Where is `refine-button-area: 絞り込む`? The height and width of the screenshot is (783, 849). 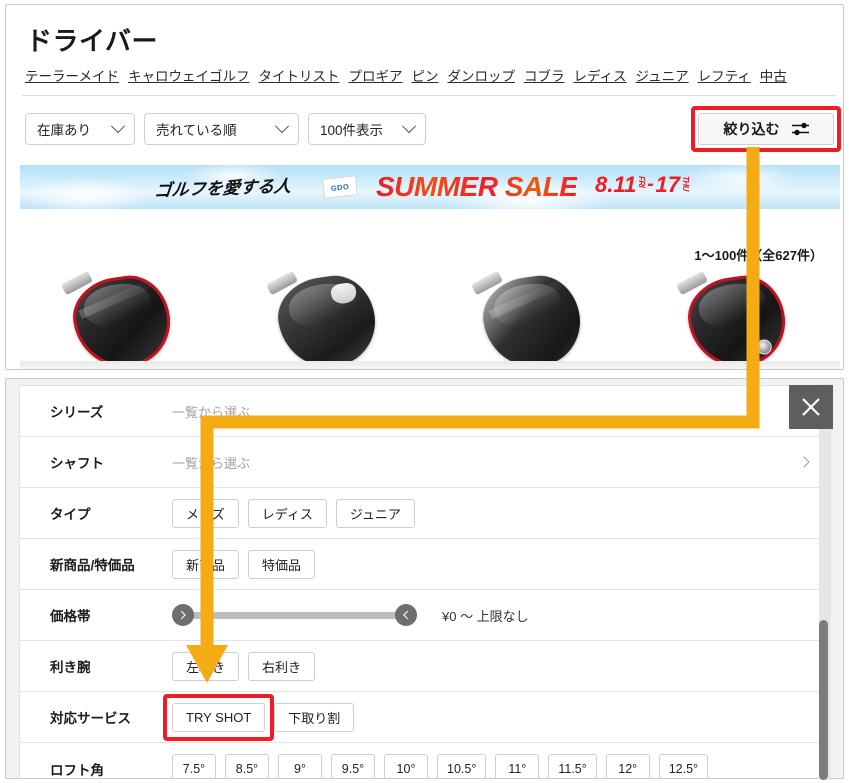
refine-button-area: 絞り込む is located at coordinates (766, 129).